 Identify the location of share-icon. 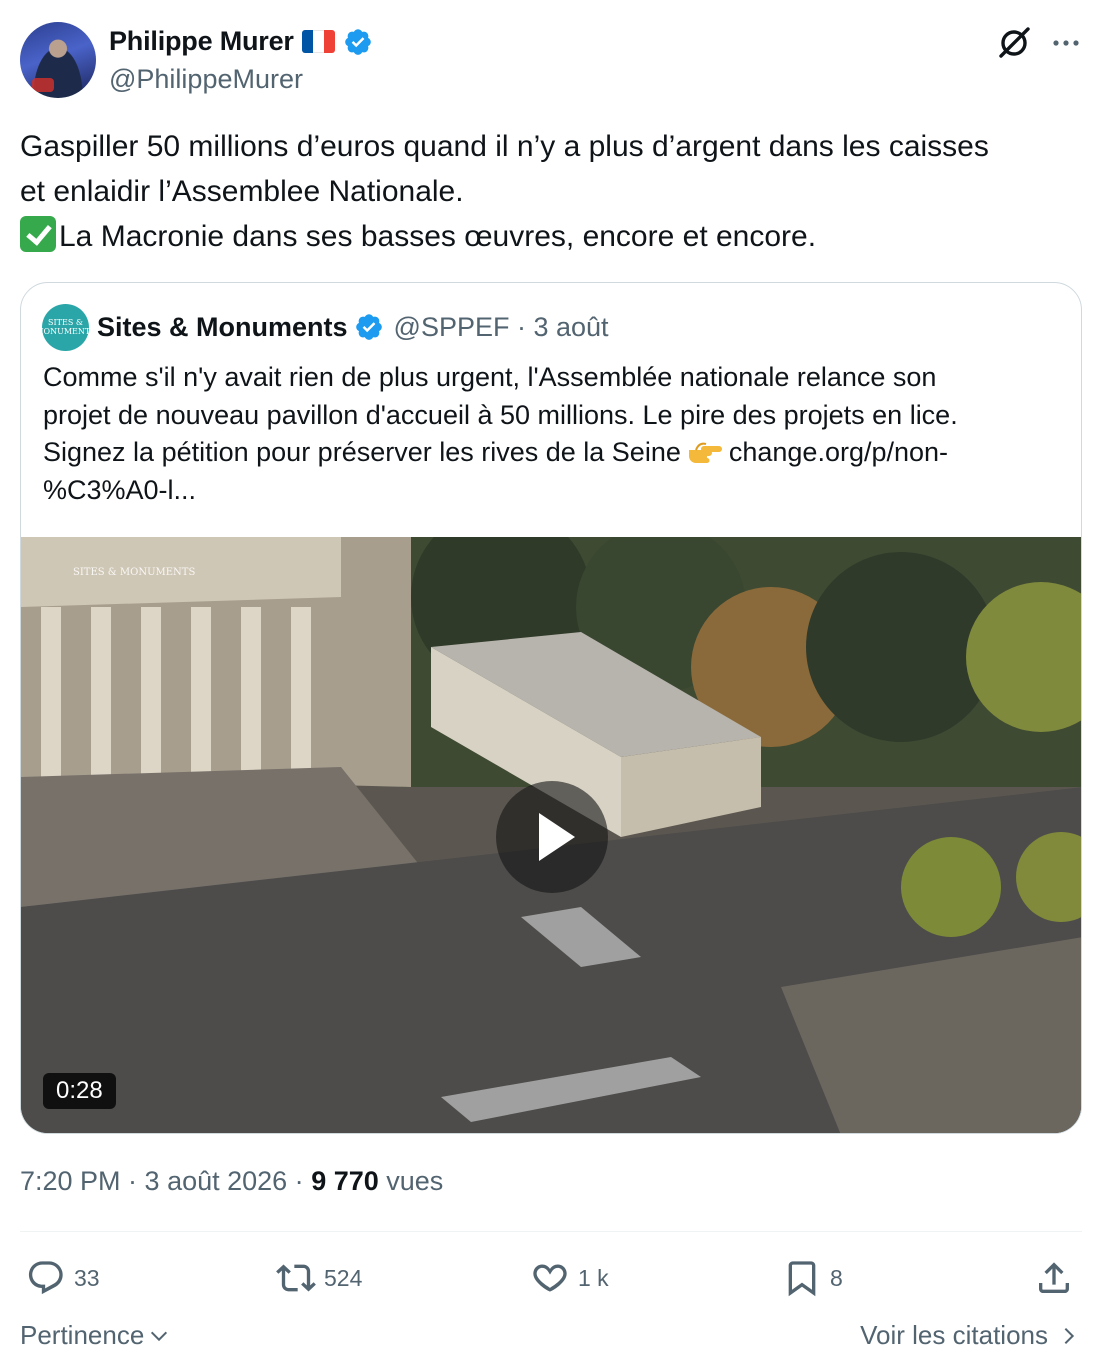
(1054, 1277).